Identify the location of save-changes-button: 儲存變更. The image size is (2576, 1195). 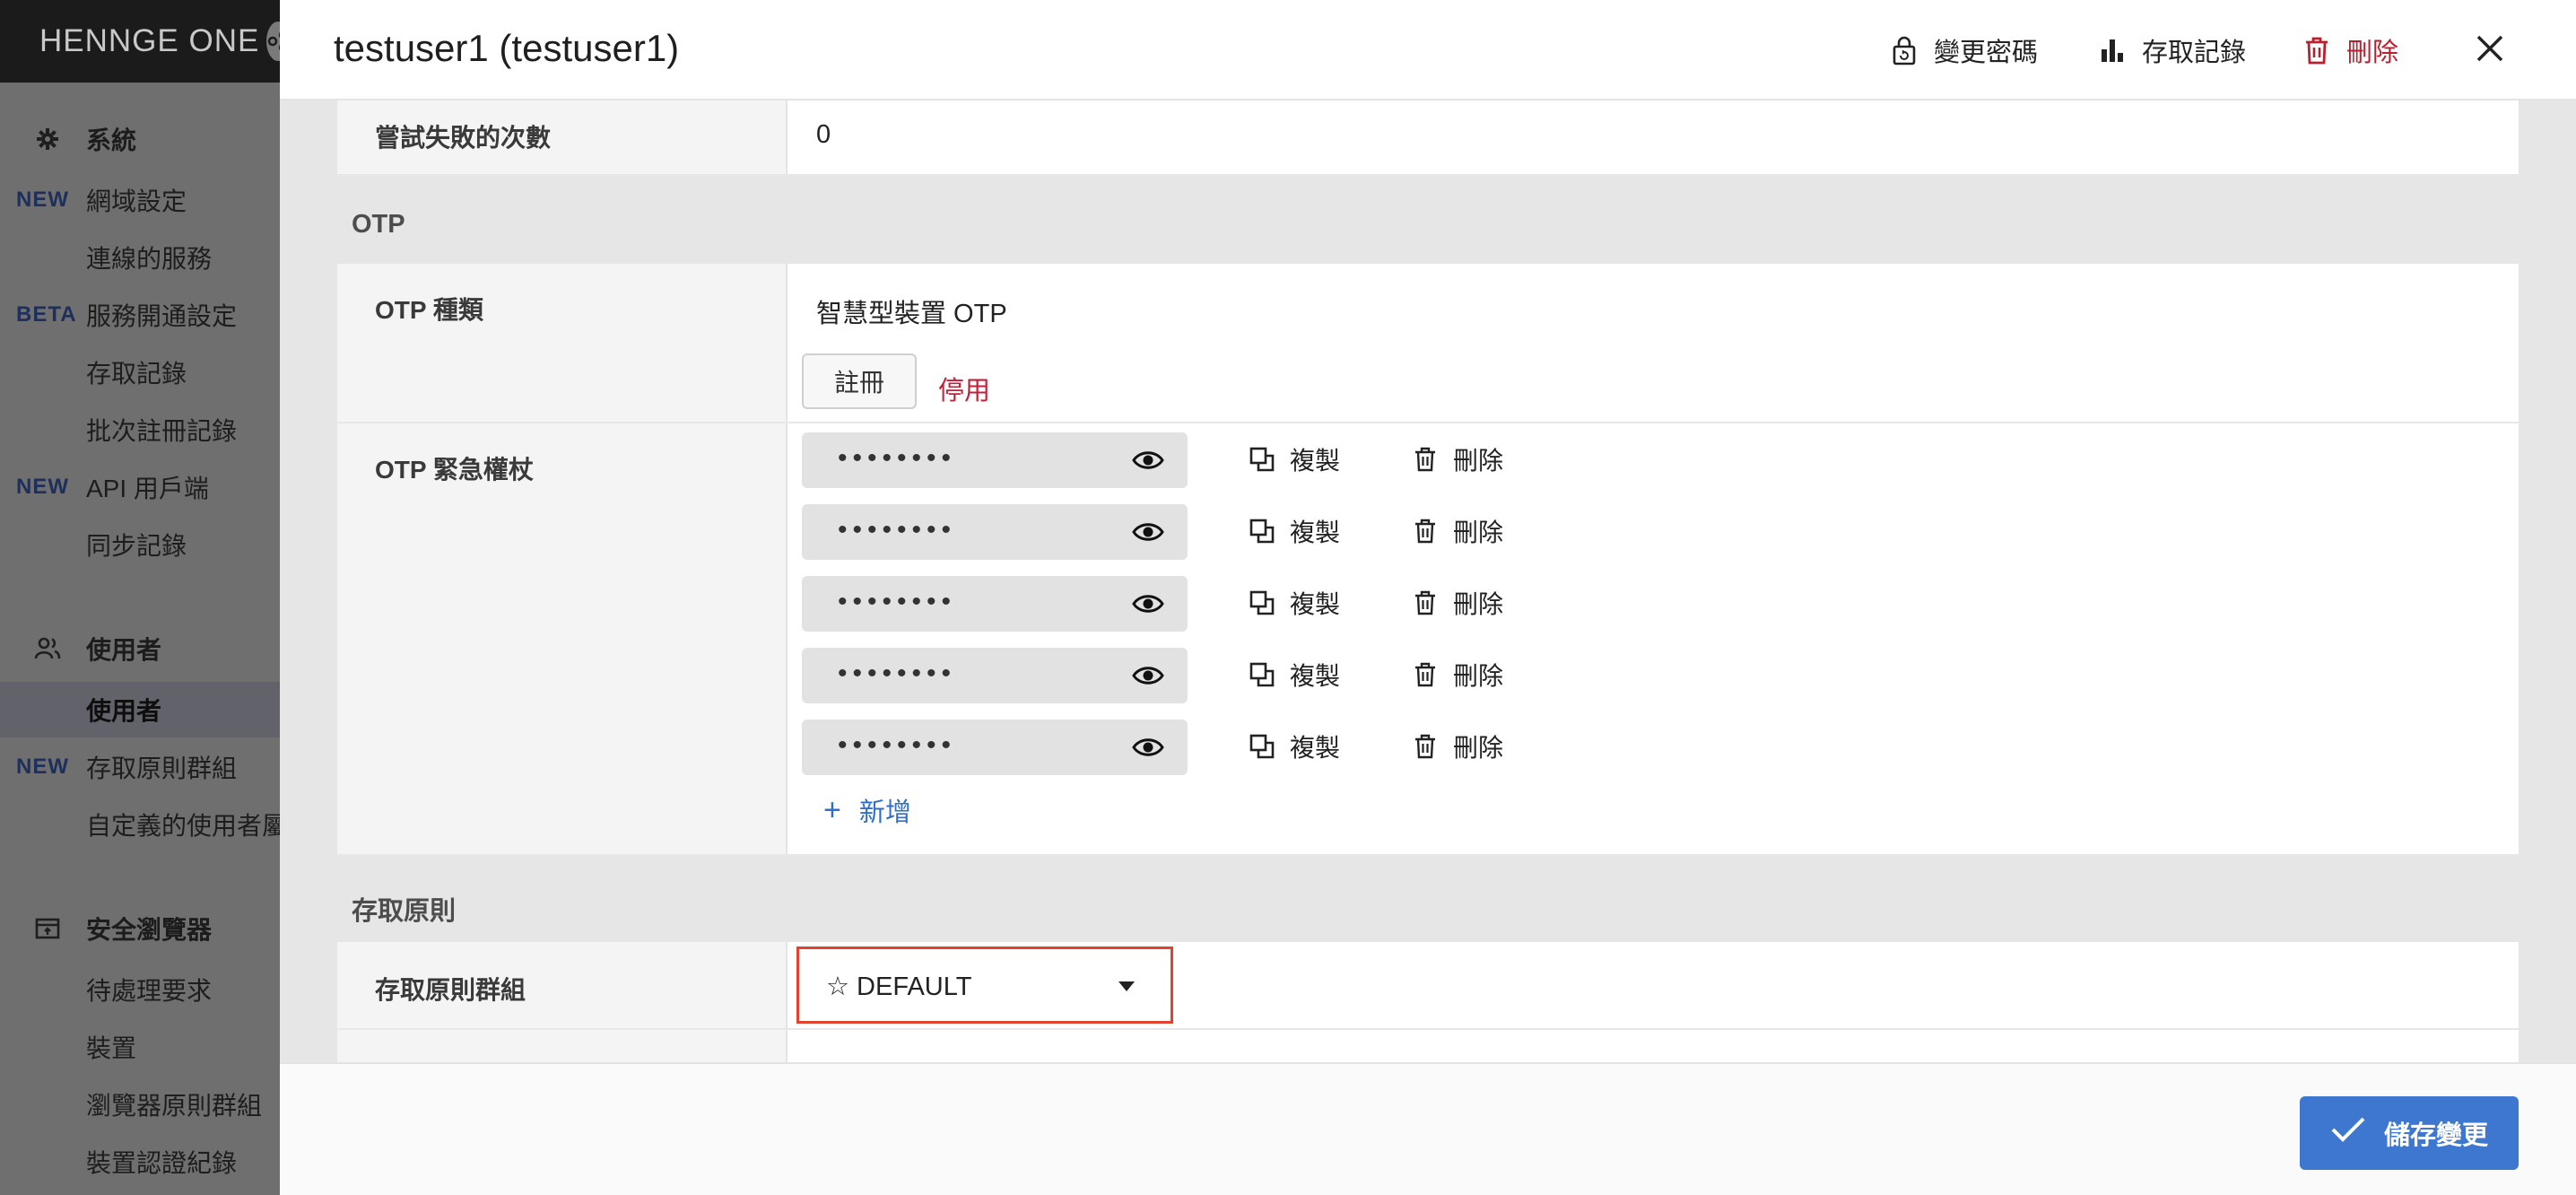
(2409, 1133).